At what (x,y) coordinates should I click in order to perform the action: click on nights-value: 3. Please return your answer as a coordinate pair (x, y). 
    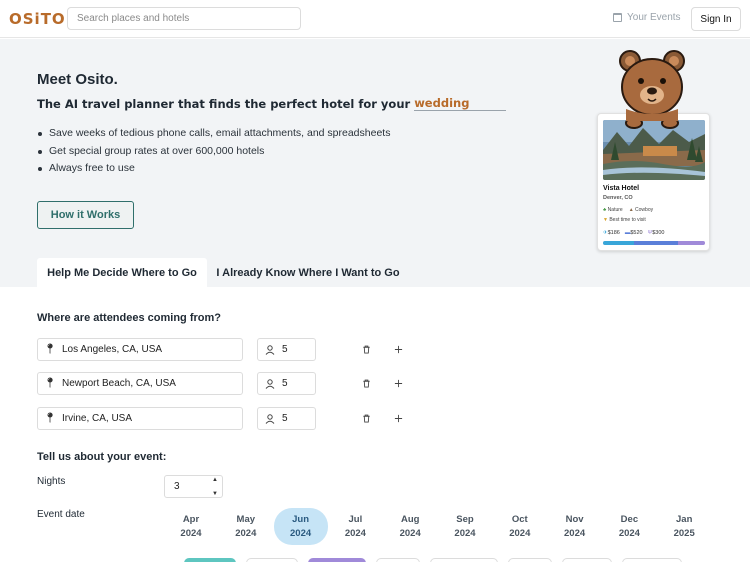
    Looking at the image, I should click on (177, 486).